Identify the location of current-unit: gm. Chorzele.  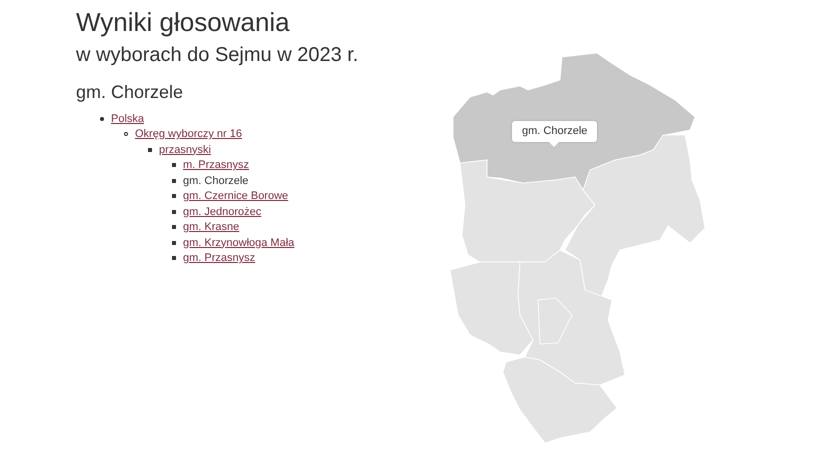
(215, 181).